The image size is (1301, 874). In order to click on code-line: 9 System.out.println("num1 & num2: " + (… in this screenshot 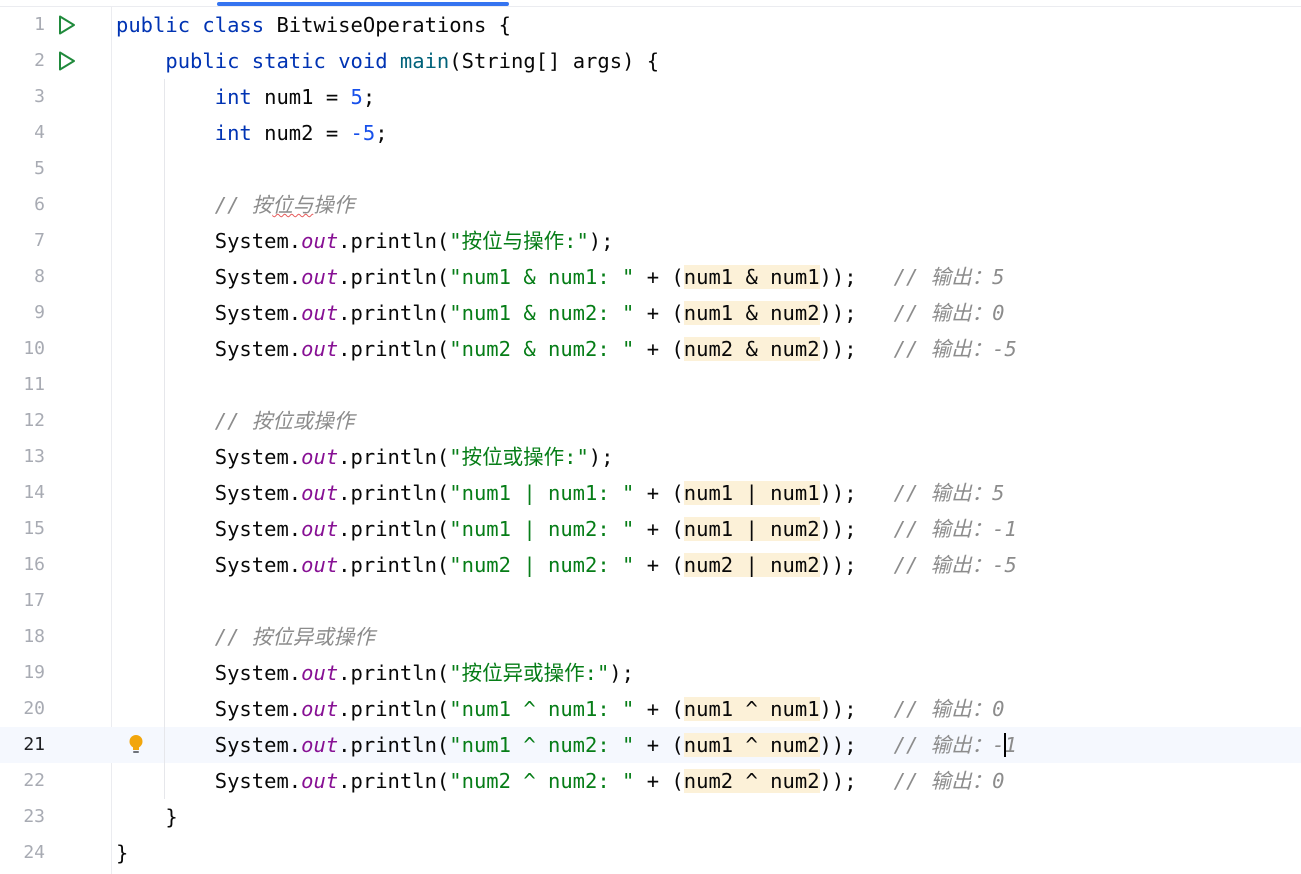, I will do `click(650, 313)`.